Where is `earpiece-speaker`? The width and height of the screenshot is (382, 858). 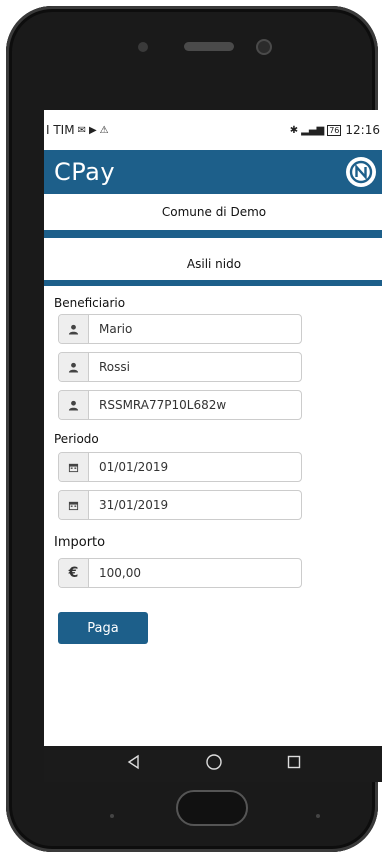
earpiece-speaker is located at coordinates (209, 46).